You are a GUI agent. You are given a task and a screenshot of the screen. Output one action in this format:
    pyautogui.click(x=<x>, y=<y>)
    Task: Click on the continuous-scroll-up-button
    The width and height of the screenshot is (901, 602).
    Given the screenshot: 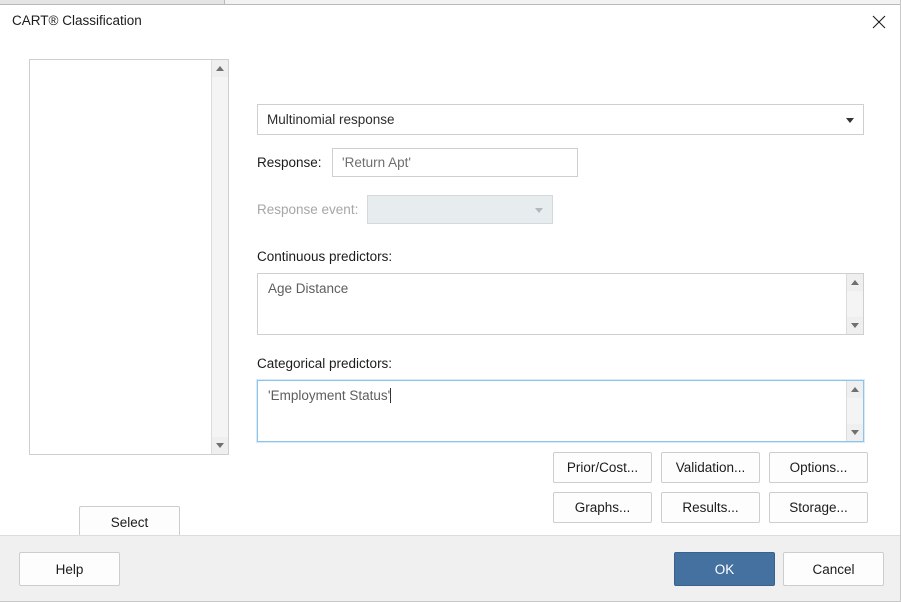 What is the action you would take?
    pyautogui.click(x=855, y=282)
    